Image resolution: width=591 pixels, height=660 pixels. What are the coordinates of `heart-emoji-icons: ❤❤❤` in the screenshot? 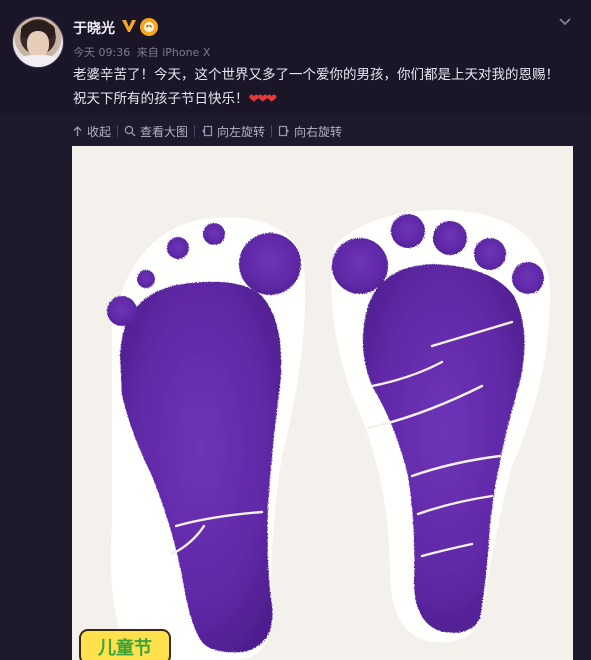 It's located at (263, 99).